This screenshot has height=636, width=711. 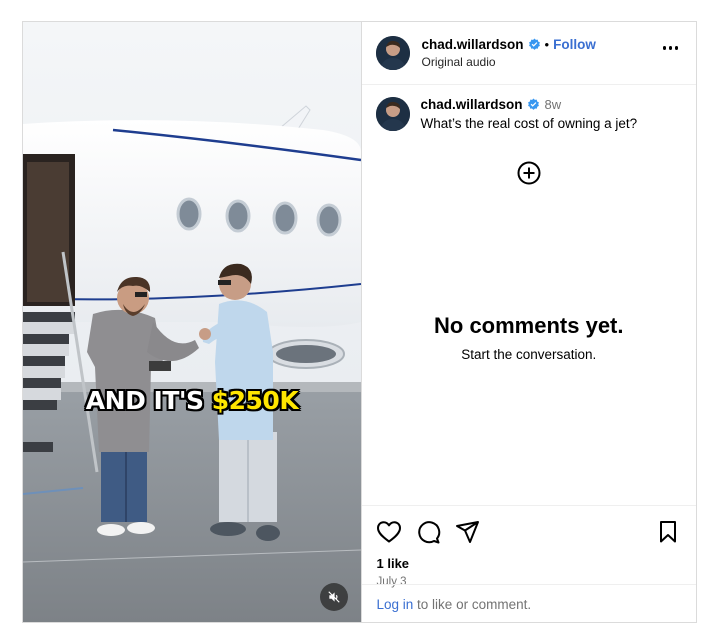 I want to click on post-actions: 1 like July 3 Log in to like or comment., so click(x=528, y=563).